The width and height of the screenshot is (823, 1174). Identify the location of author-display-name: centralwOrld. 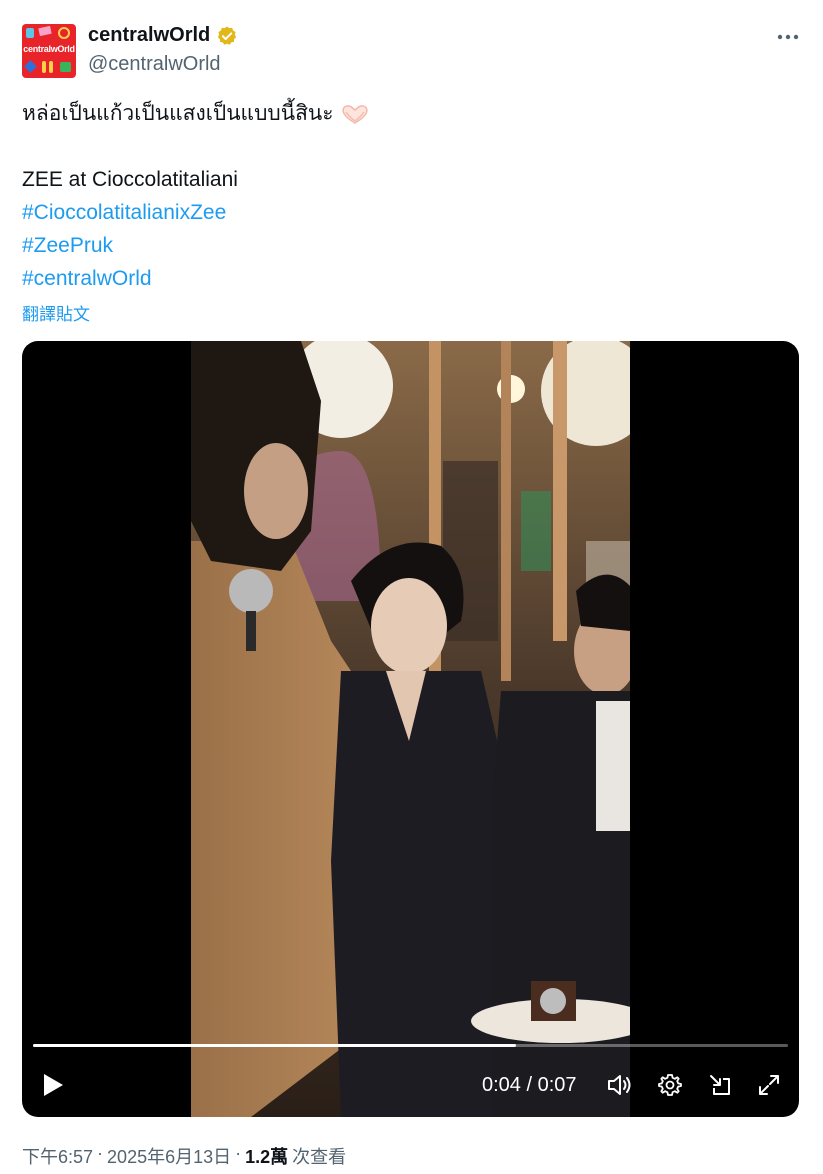
(149, 35).